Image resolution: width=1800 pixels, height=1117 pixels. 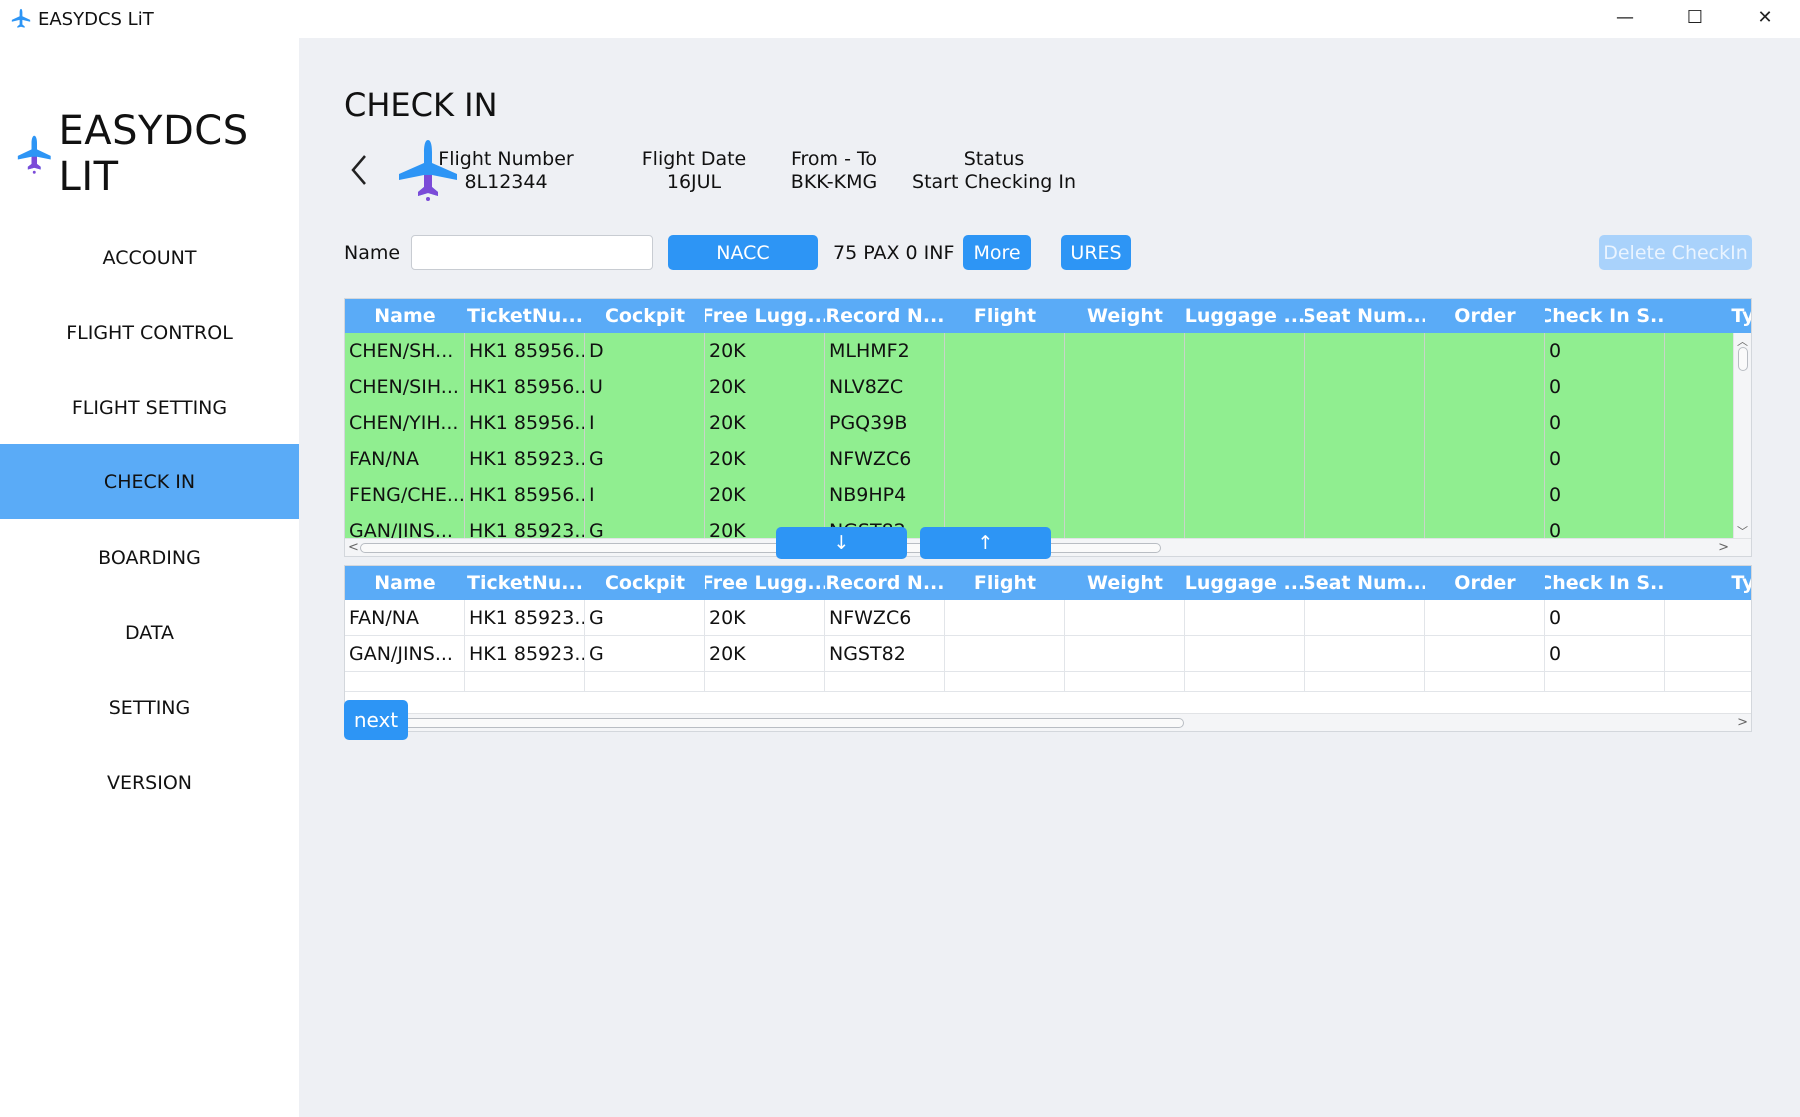 What do you see at coordinates (149, 707) in the screenshot?
I see `sidebar-item-setting: SETTING` at bounding box center [149, 707].